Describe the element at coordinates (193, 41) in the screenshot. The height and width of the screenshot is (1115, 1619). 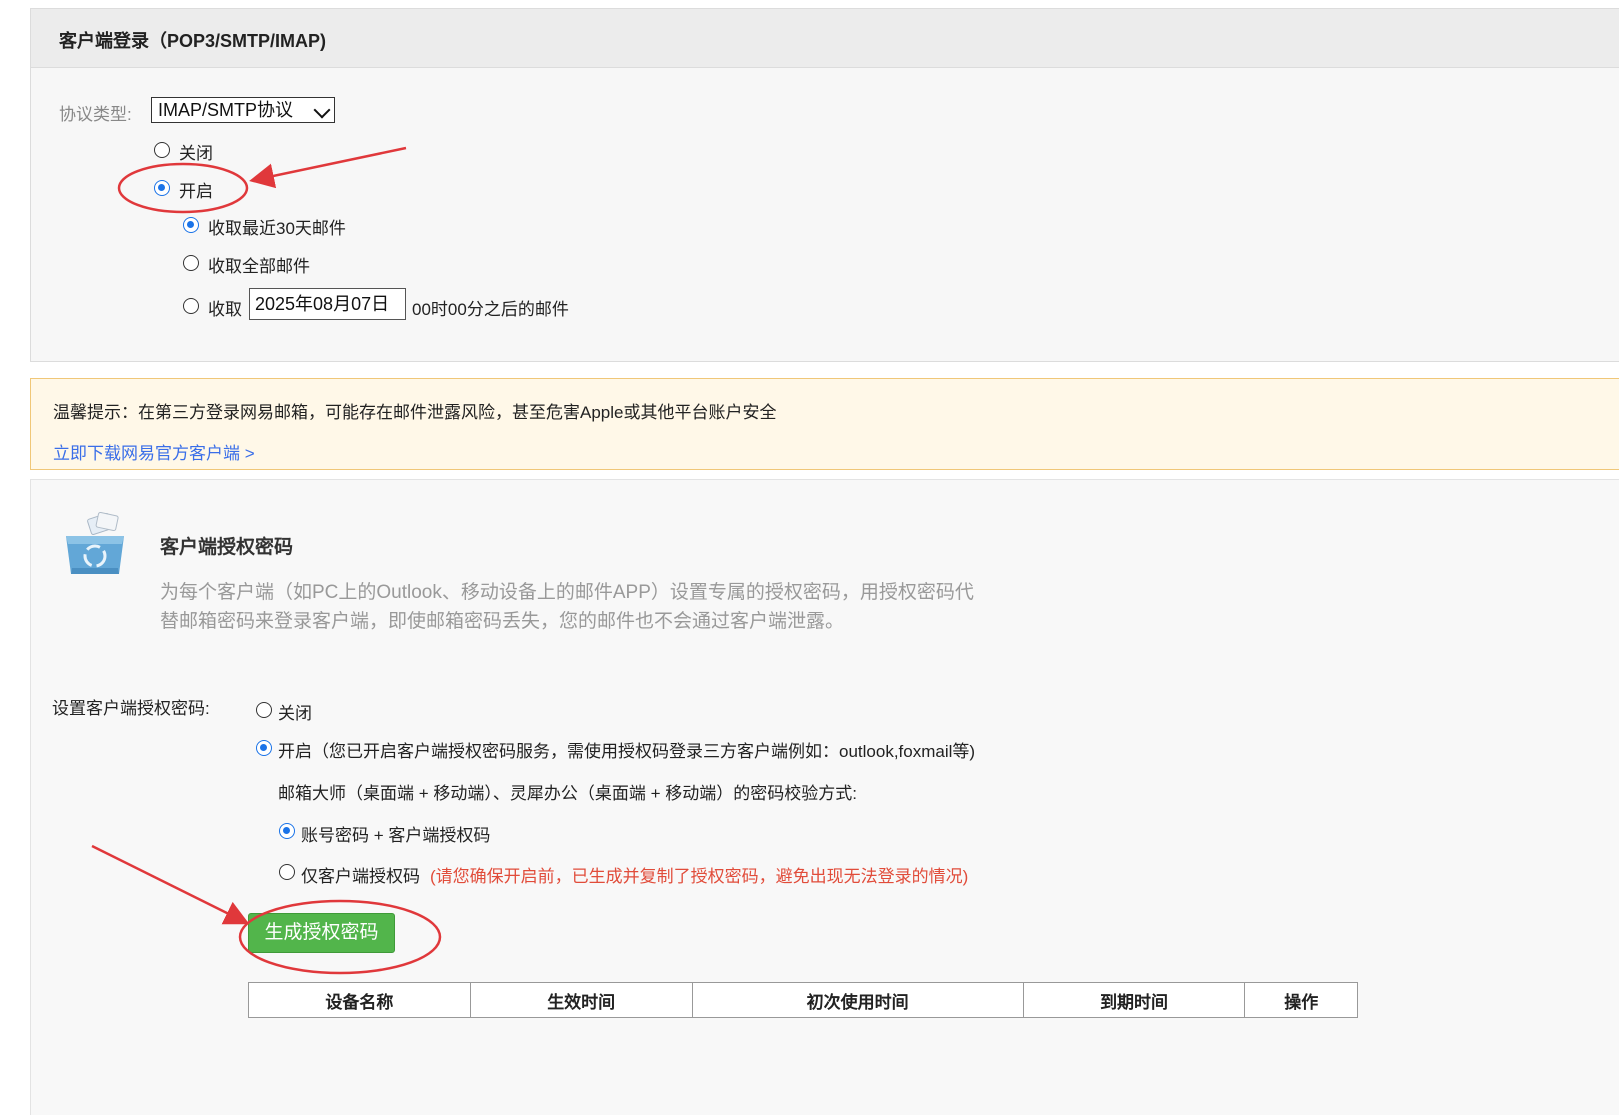
I see `imap-section-title: 客户端登录（POP3/SMTP/IMAP)` at that location.